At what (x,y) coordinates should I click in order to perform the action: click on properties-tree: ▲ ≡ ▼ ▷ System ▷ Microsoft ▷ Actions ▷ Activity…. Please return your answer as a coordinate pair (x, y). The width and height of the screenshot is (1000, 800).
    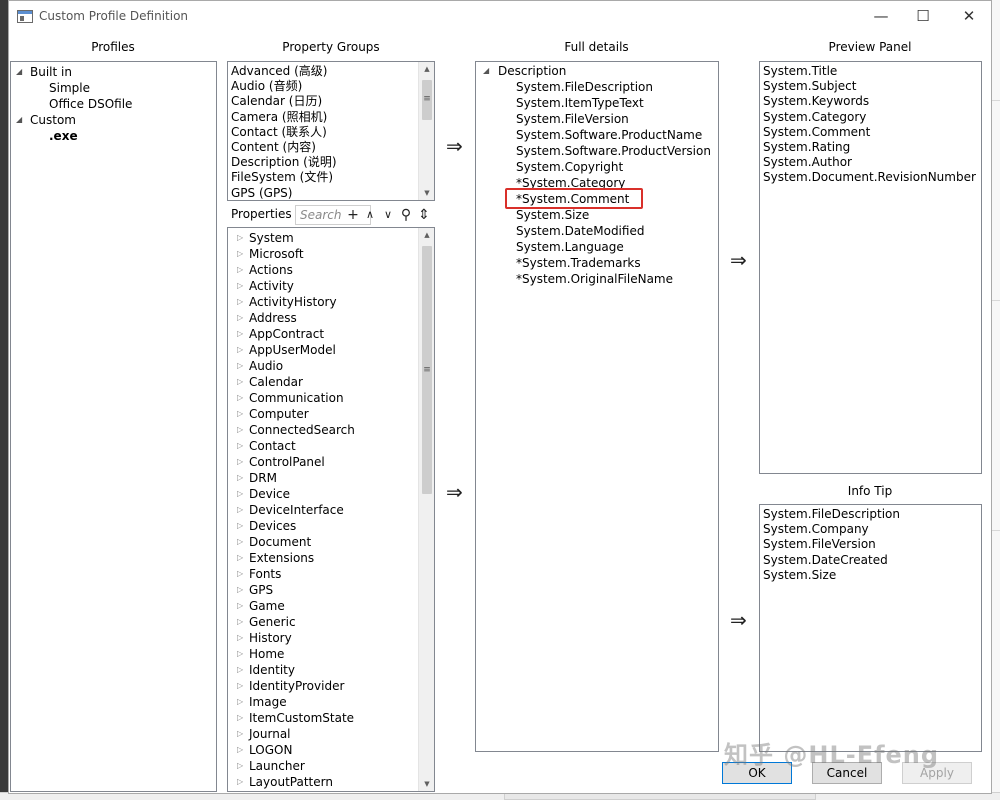
    Looking at the image, I should click on (331, 509).